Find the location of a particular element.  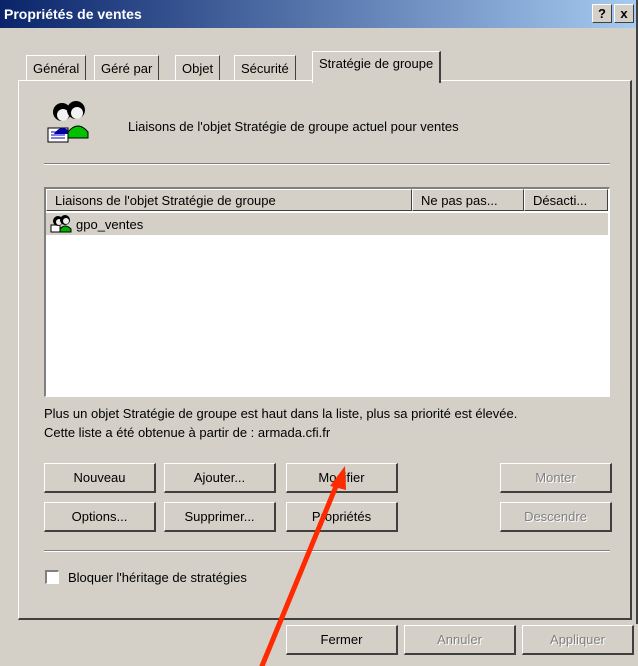

nouveau-button: Nouveau is located at coordinates (100, 478).